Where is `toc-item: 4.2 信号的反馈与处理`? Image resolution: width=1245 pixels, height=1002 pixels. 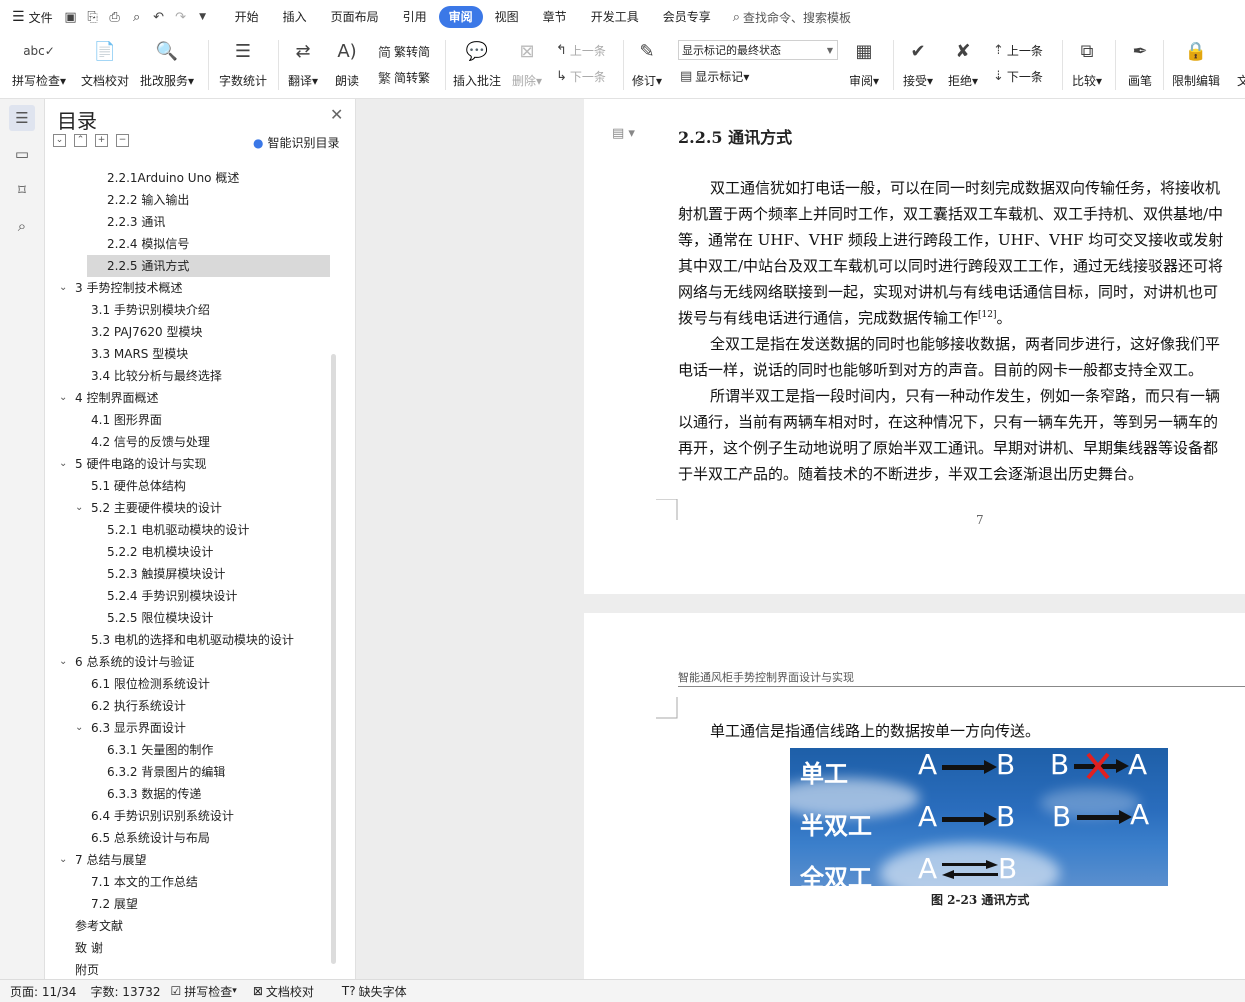 toc-item: 4.2 信号的反馈与处理 is located at coordinates (195, 442).